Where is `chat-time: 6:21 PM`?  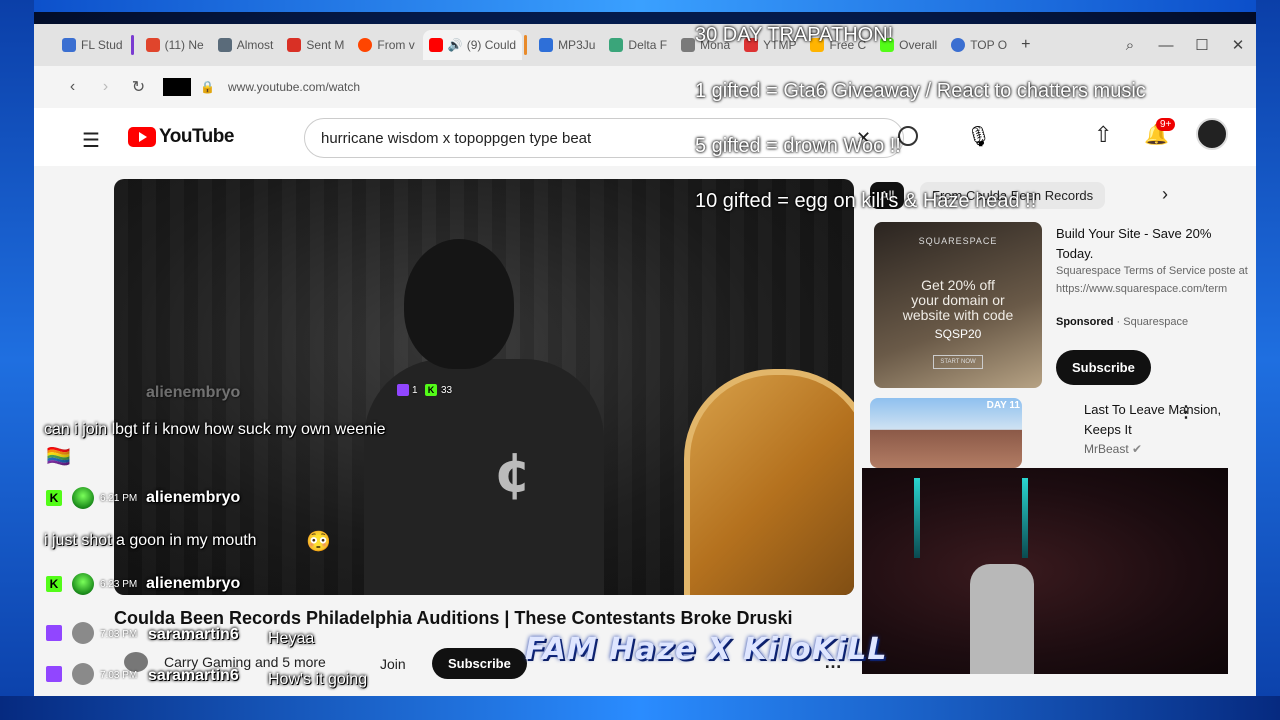
chat-time: 6:21 PM is located at coordinates (119, 498).